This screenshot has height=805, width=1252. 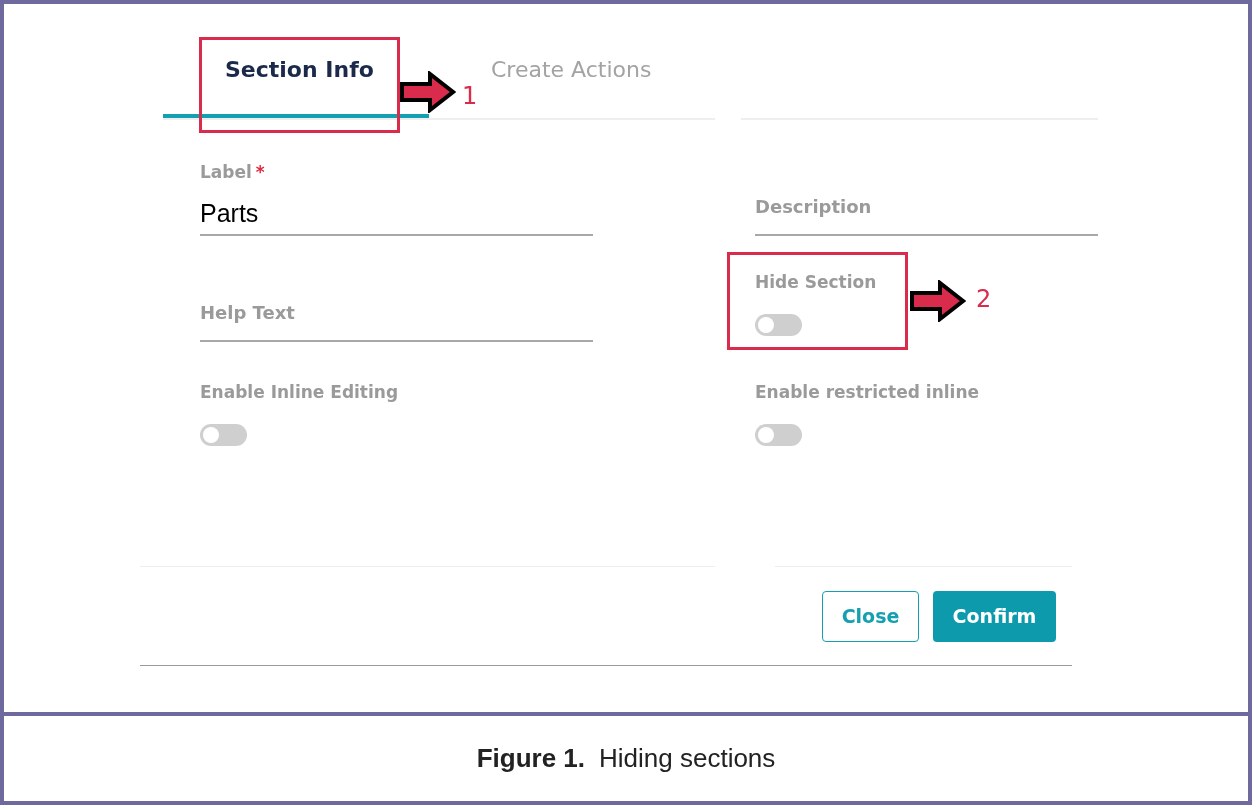 I want to click on field-label: Enable restricted inline, so click(x=868, y=392).